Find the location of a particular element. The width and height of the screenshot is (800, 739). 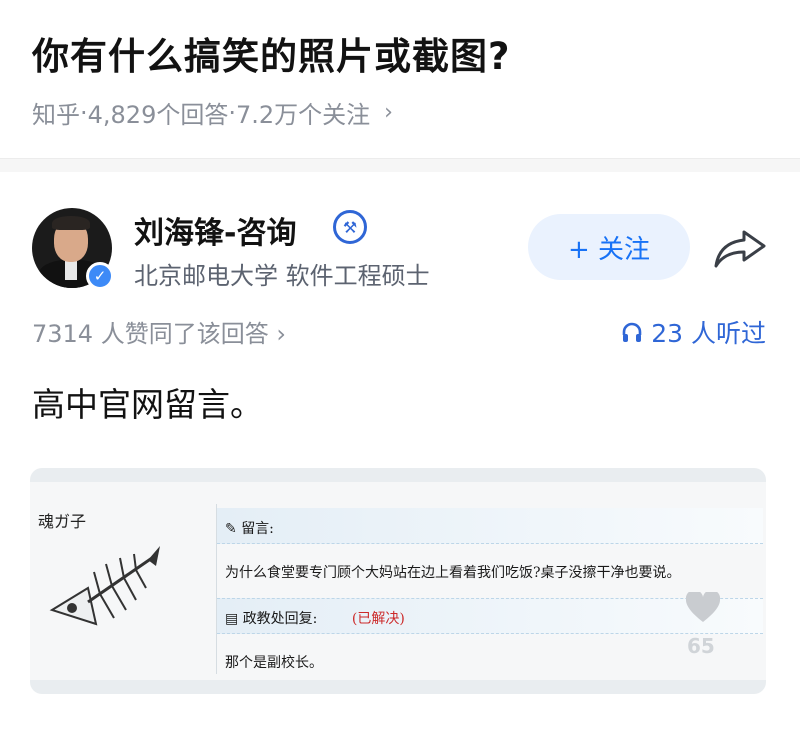

status-badge: (已解决) is located at coordinates (378, 619).